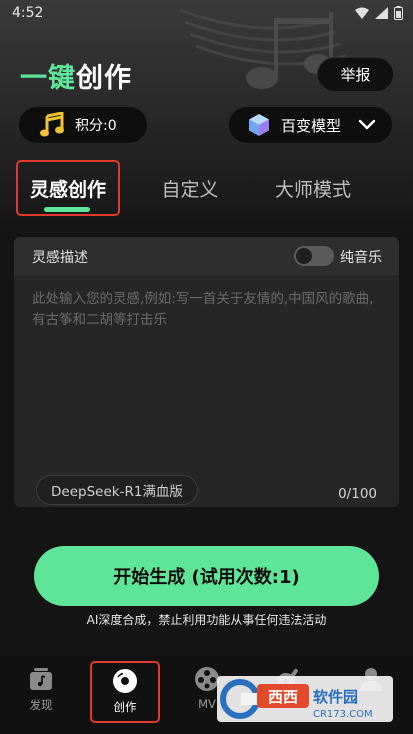 The width and height of the screenshot is (413, 734). What do you see at coordinates (381, 13) in the screenshot?
I see `signal-icon` at bounding box center [381, 13].